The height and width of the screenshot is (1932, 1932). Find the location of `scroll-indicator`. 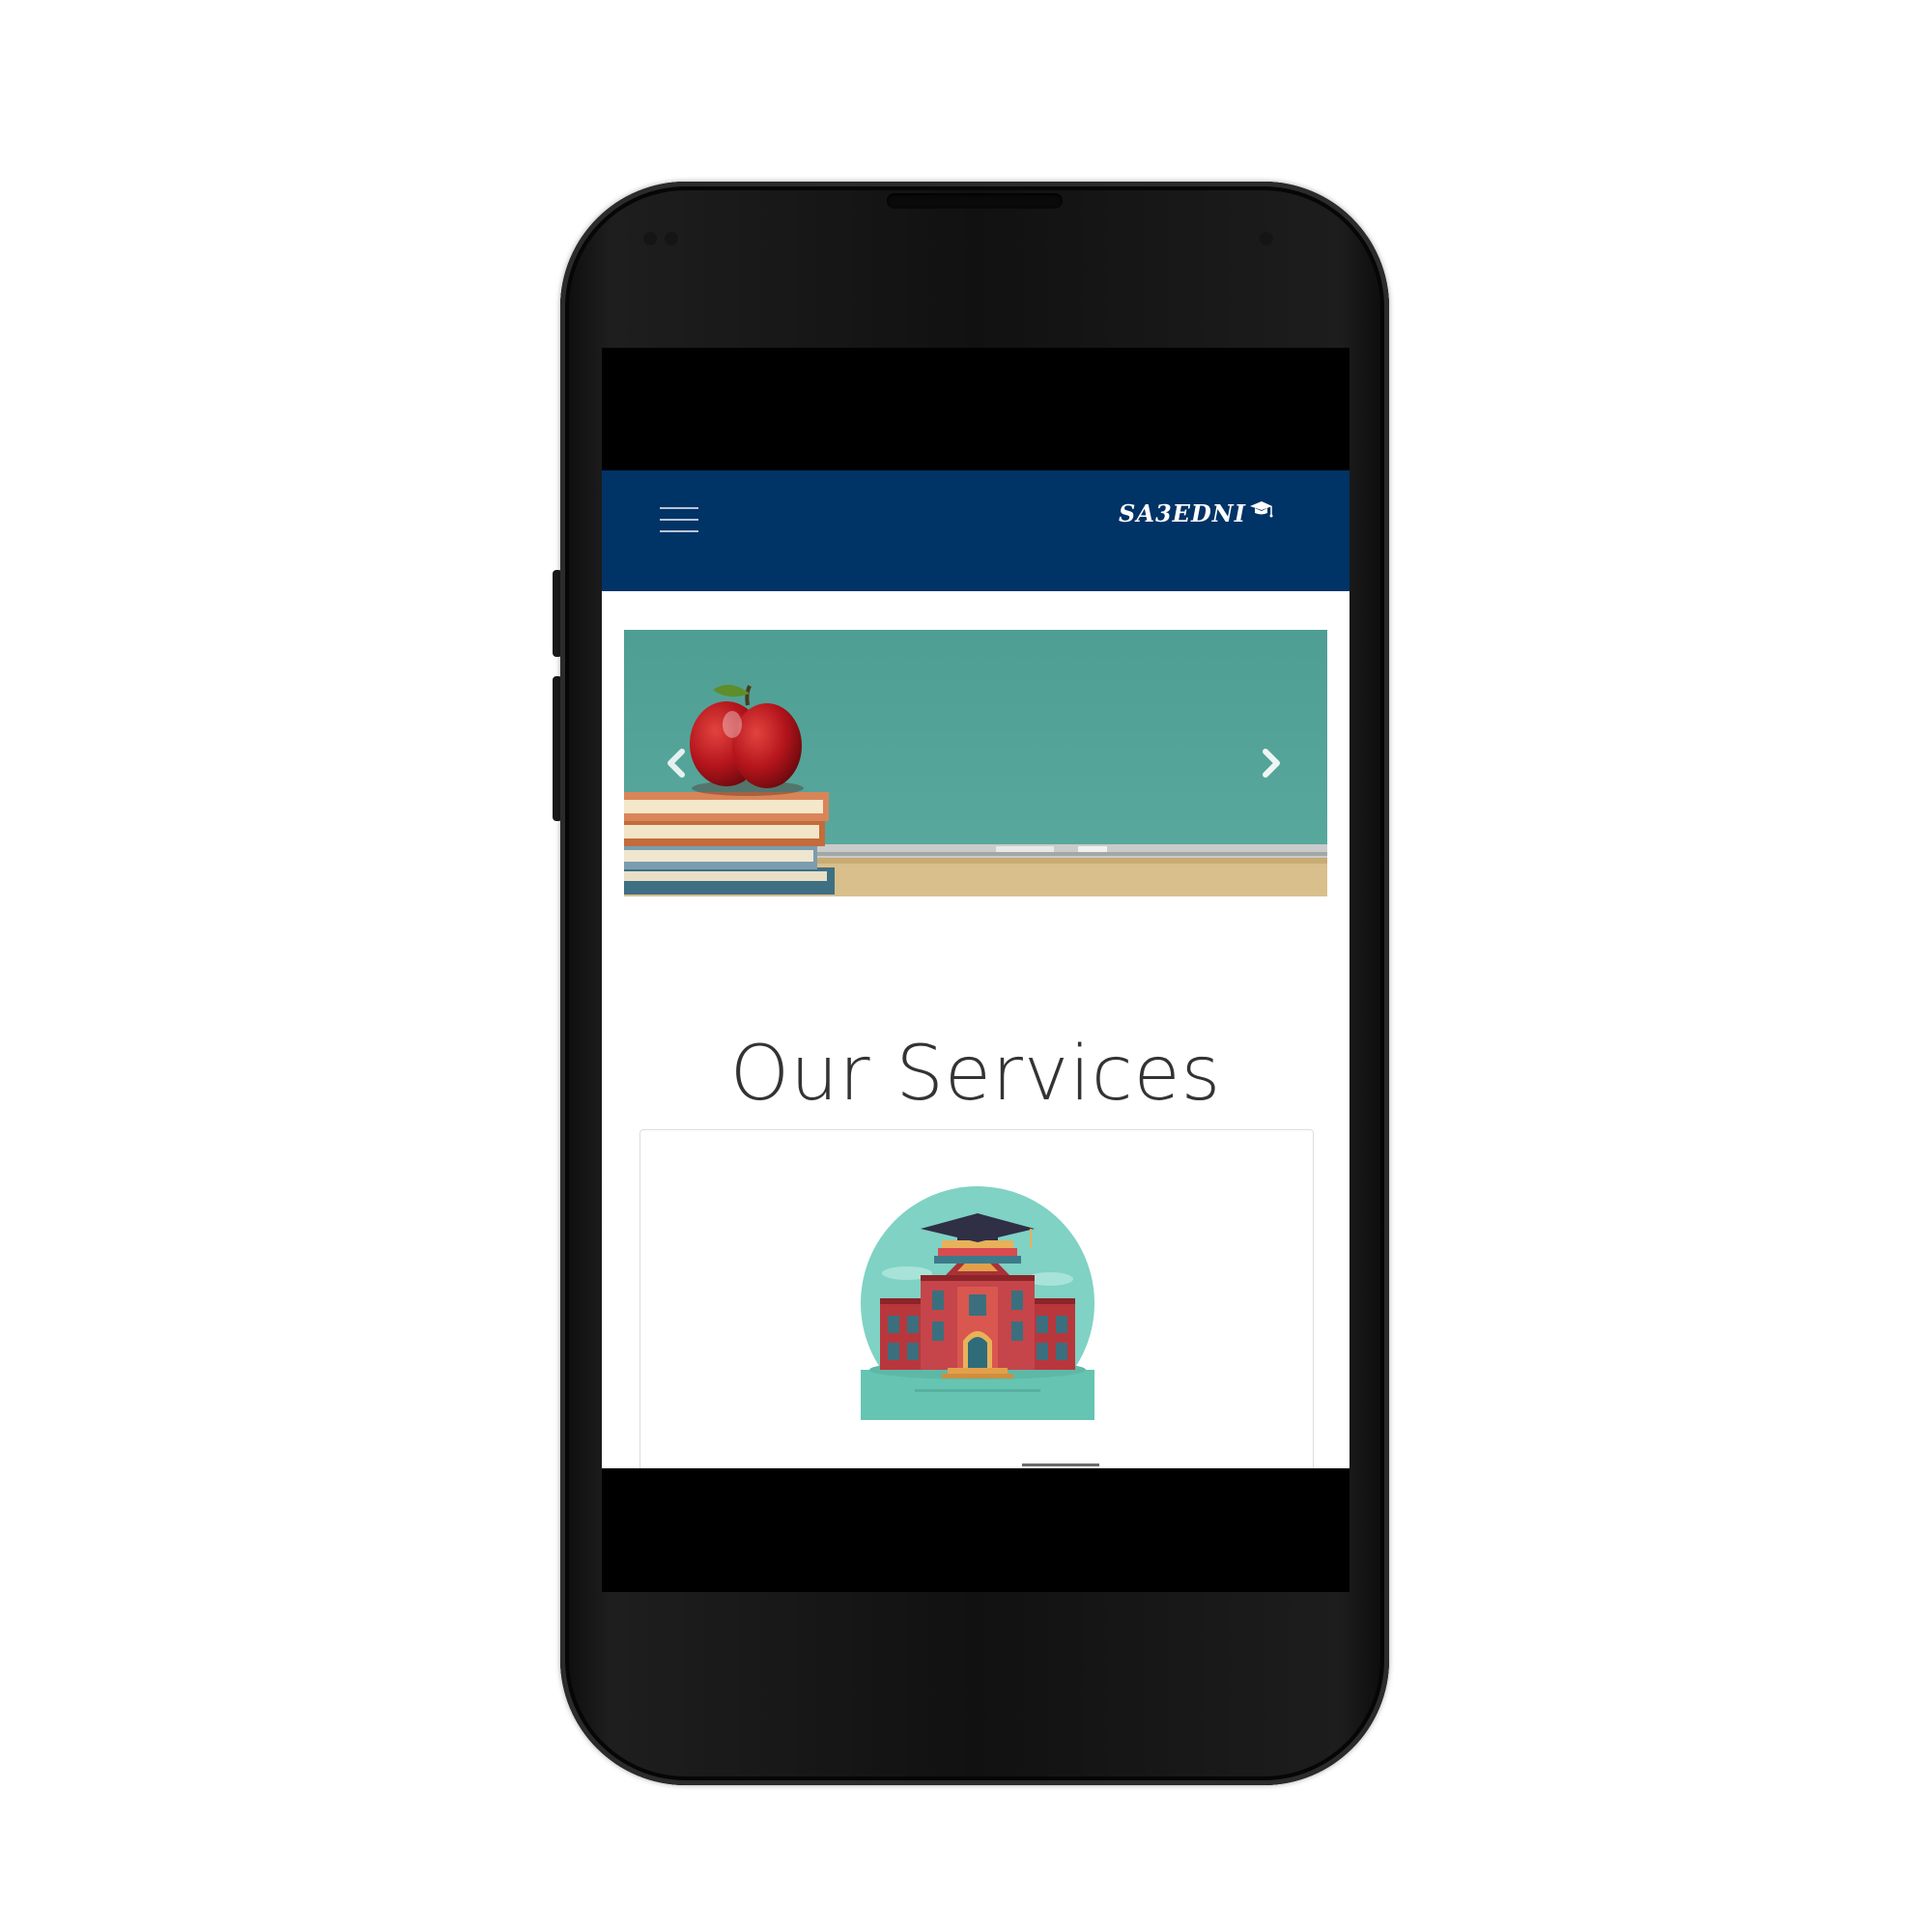

scroll-indicator is located at coordinates (1060, 1464).